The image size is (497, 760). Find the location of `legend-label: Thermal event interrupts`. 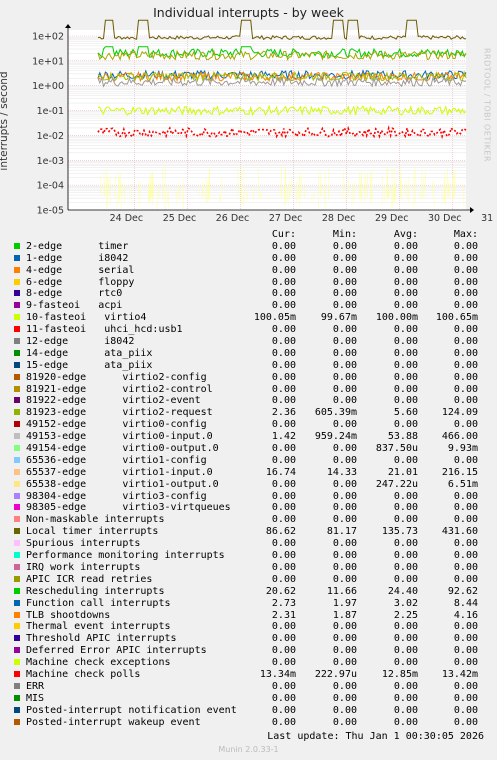

legend-label: Thermal event interrupts is located at coordinates (98, 627).